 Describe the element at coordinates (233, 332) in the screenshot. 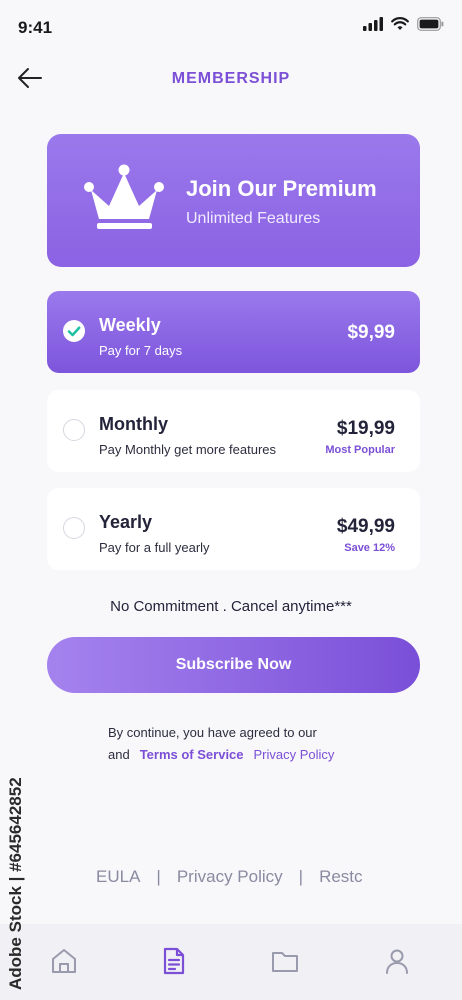

I see `plan-weekly: Weekly Pay for 7 days $9,99` at that location.